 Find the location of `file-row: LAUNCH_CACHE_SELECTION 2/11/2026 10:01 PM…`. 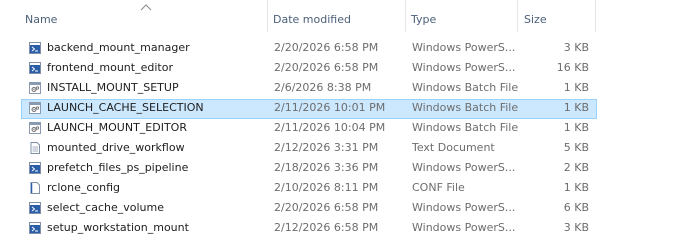

file-row: LAUNCH_CACHE_SELECTION 2/11/2026 10:01 PM… is located at coordinates (347, 108).